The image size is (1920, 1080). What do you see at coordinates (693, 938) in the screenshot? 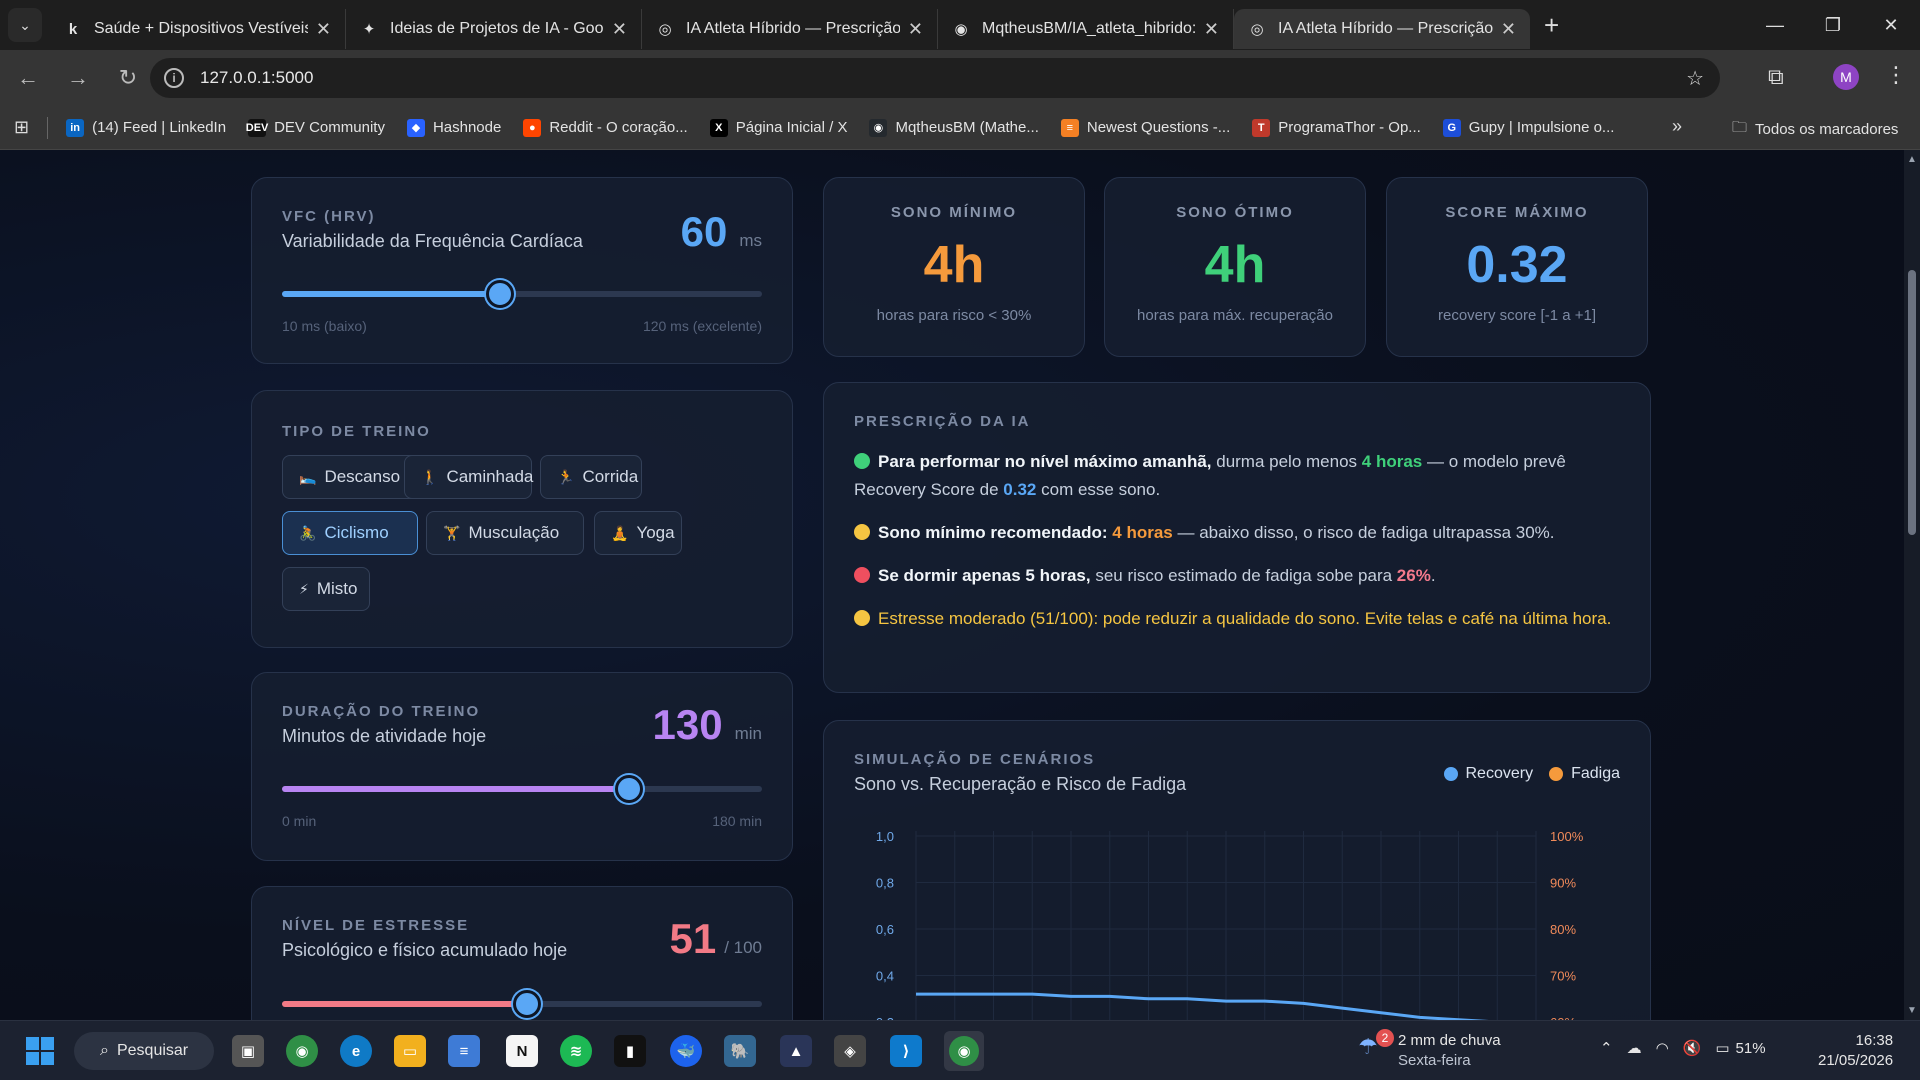
I see `stress-value: 51` at bounding box center [693, 938].